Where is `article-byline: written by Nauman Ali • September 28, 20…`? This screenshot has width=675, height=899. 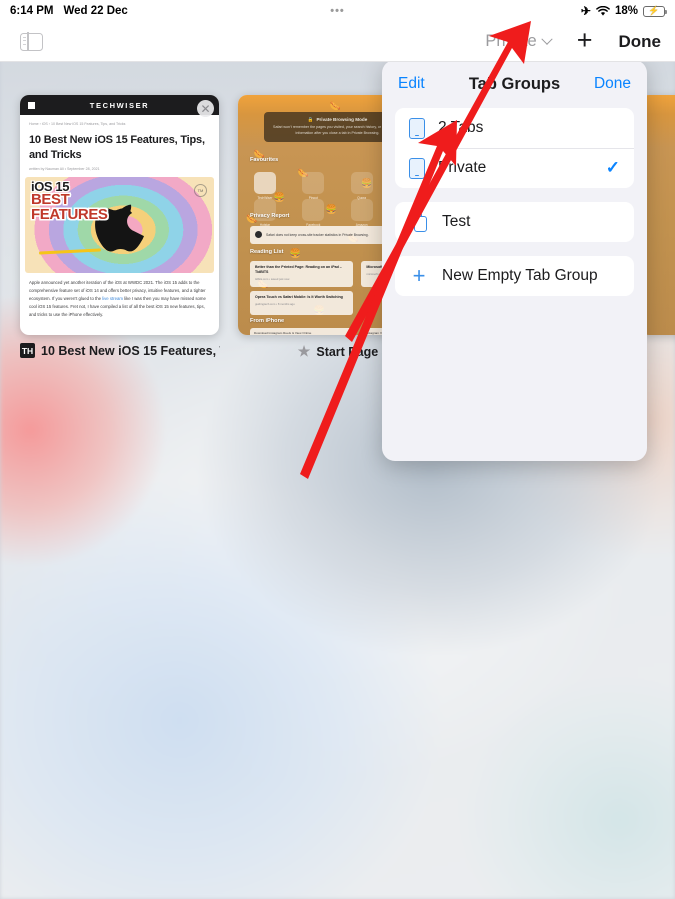 article-byline: written by Nauman Ali • September 28, 20… is located at coordinates (64, 169).